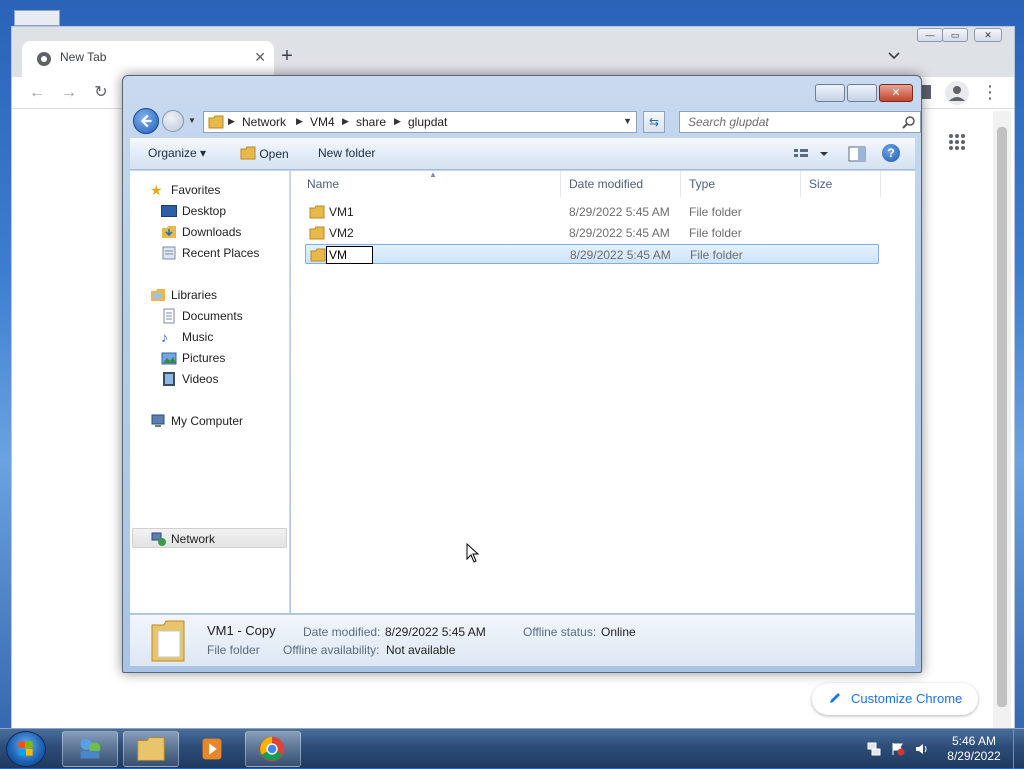 The image size is (1024, 769). Describe the element at coordinates (273, 749) in the screenshot. I see `taskbar-app-chrome` at that location.